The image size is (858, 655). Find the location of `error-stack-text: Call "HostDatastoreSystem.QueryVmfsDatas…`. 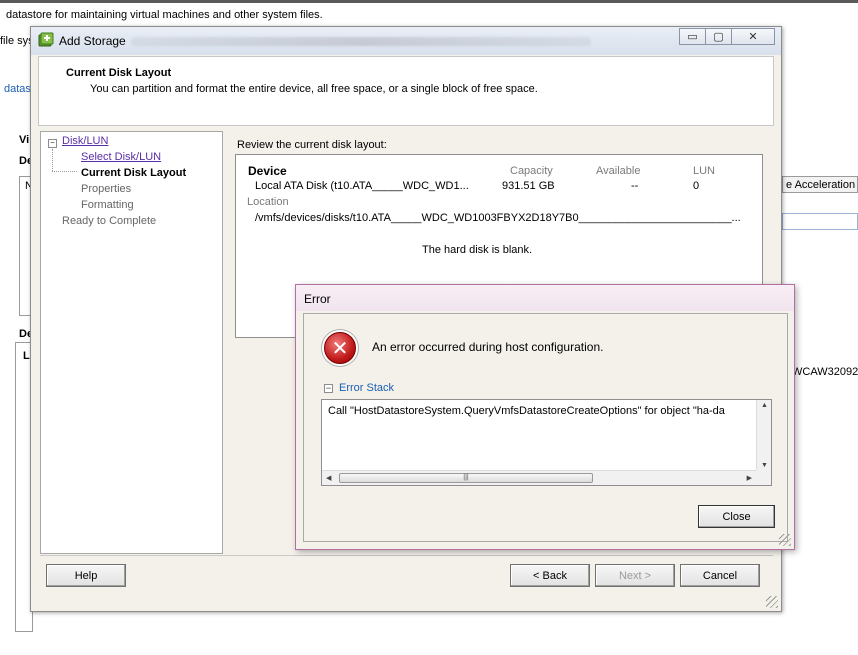

error-stack-text: Call "HostDatastoreSystem.QueryVmfsDatas… is located at coordinates (526, 411).